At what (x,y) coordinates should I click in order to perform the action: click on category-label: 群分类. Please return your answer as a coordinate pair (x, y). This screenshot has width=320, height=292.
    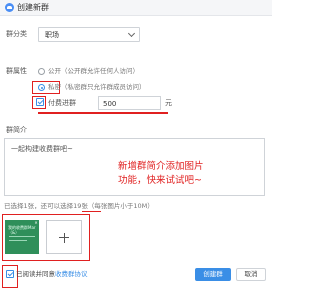
    Looking at the image, I should click on (16, 34).